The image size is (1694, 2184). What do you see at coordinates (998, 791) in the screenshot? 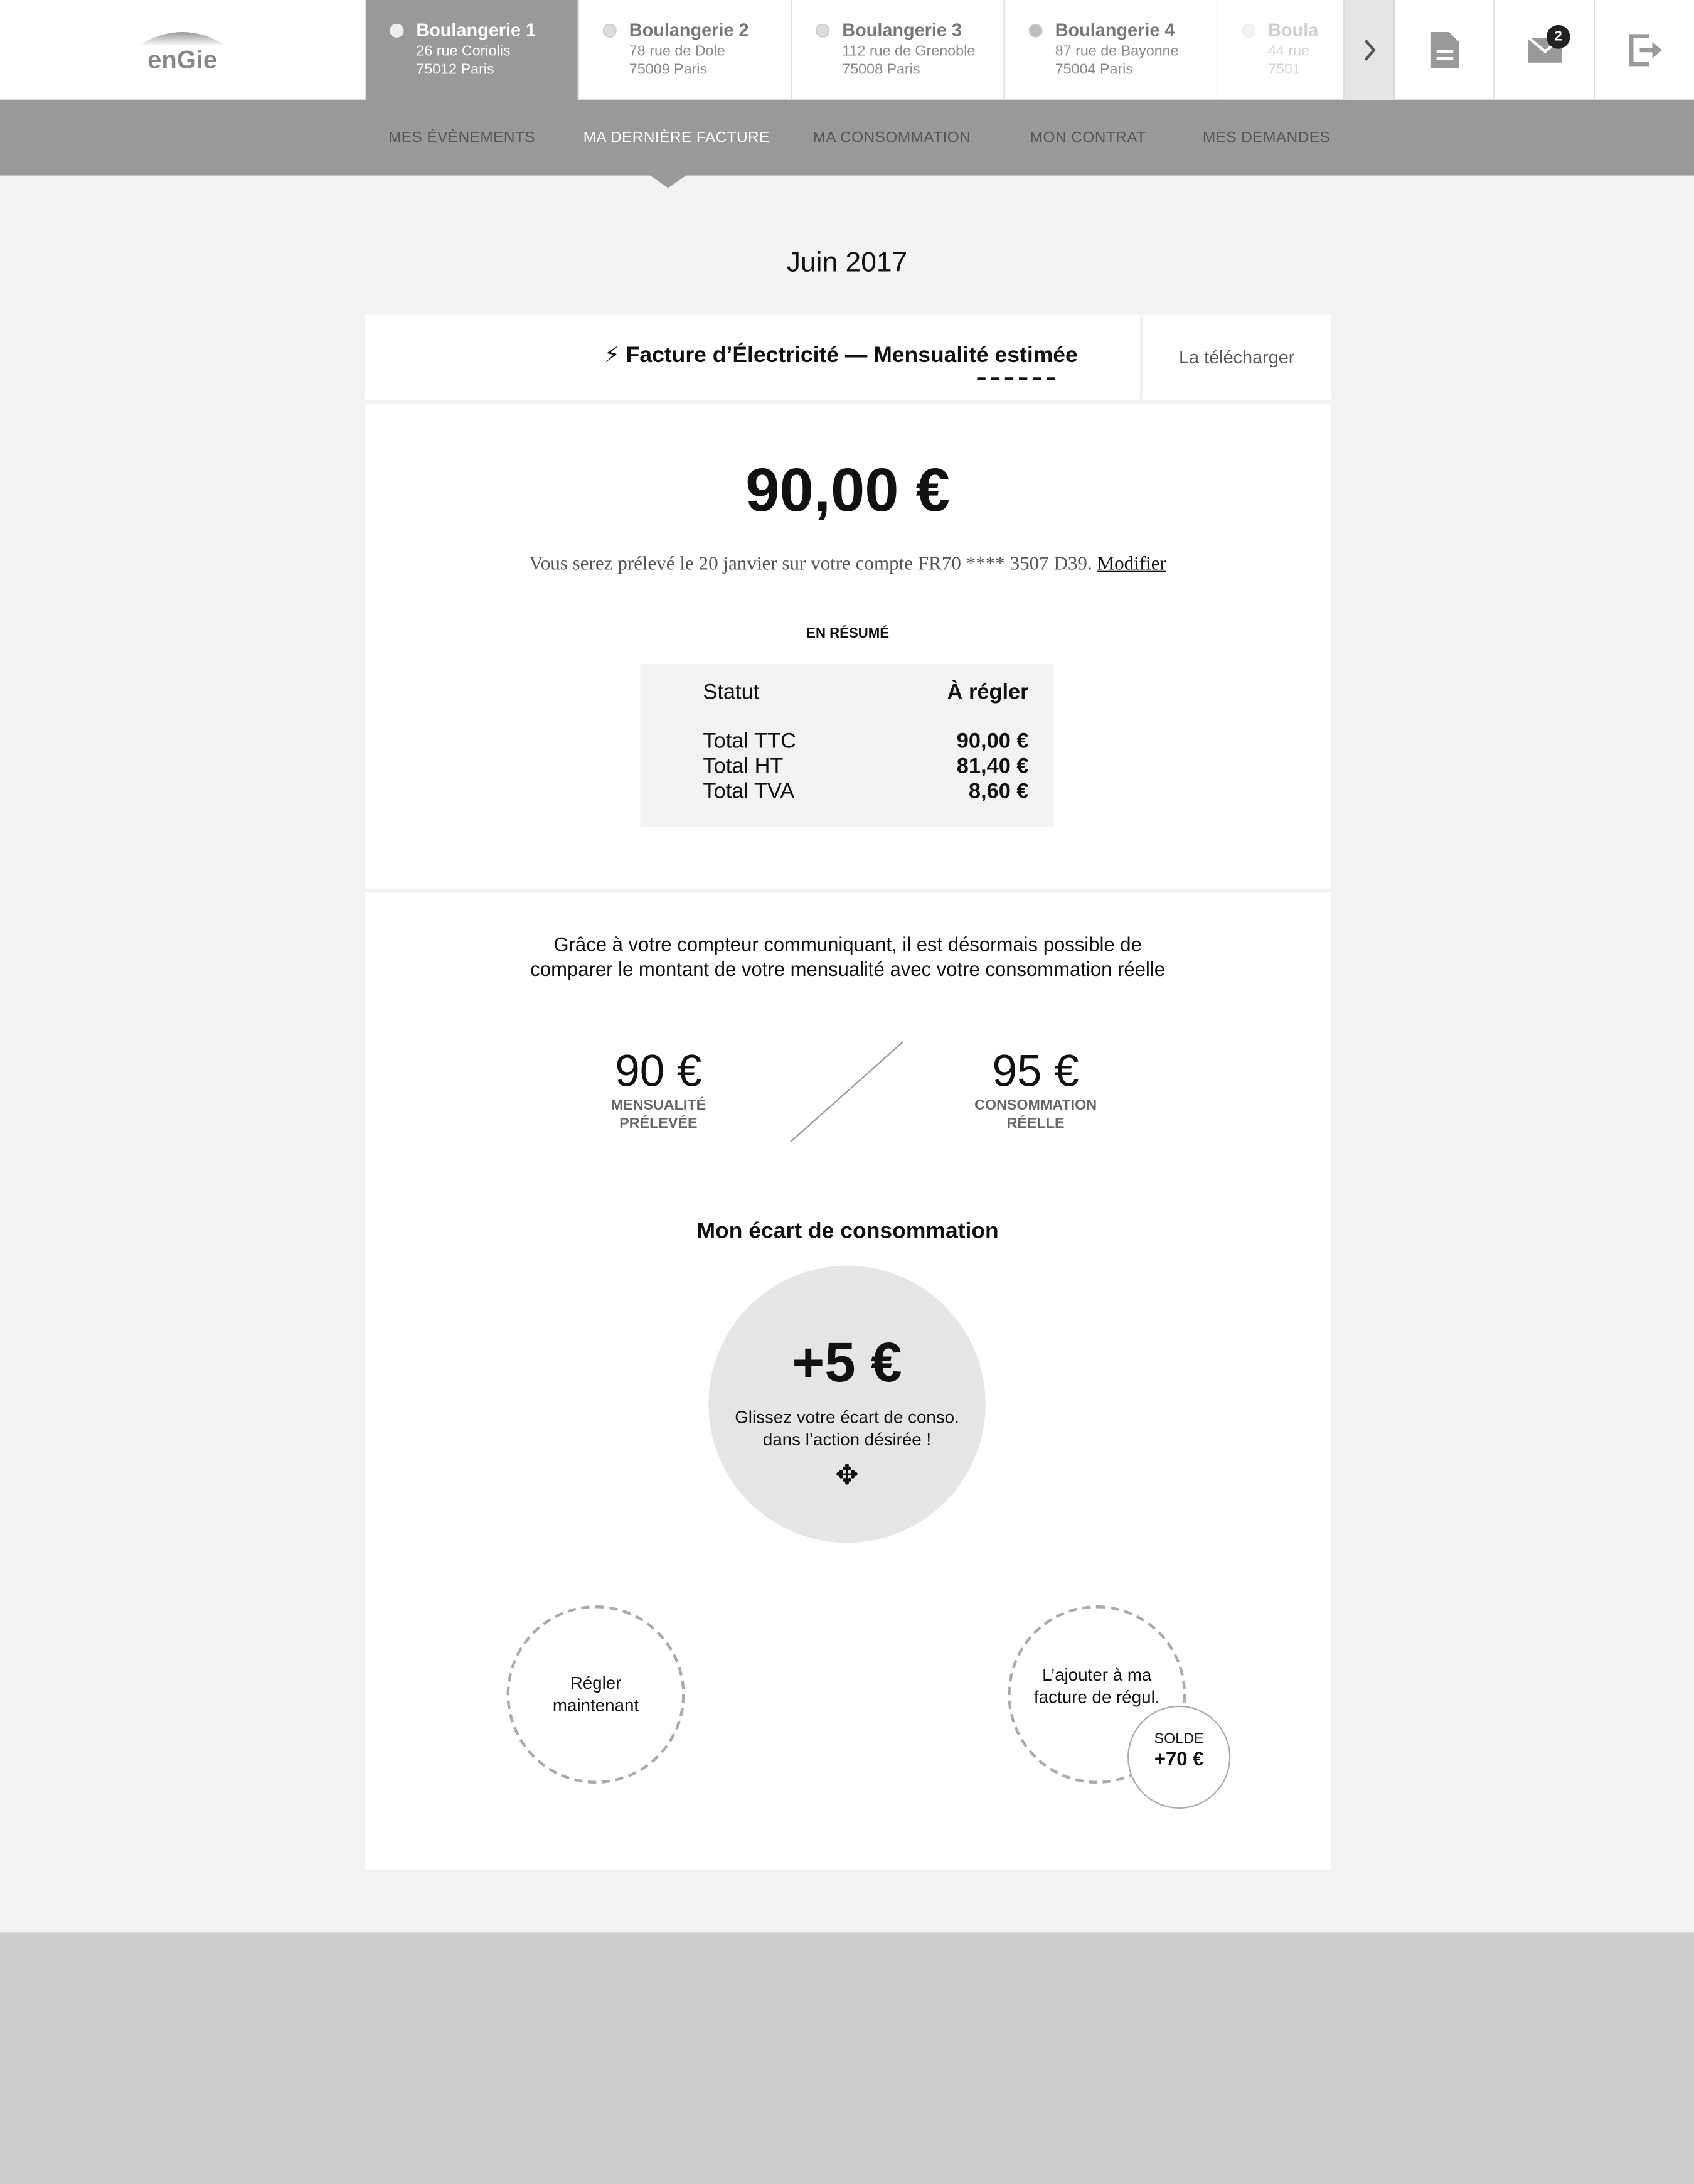
I see `row-value: 8,60 €` at bounding box center [998, 791].